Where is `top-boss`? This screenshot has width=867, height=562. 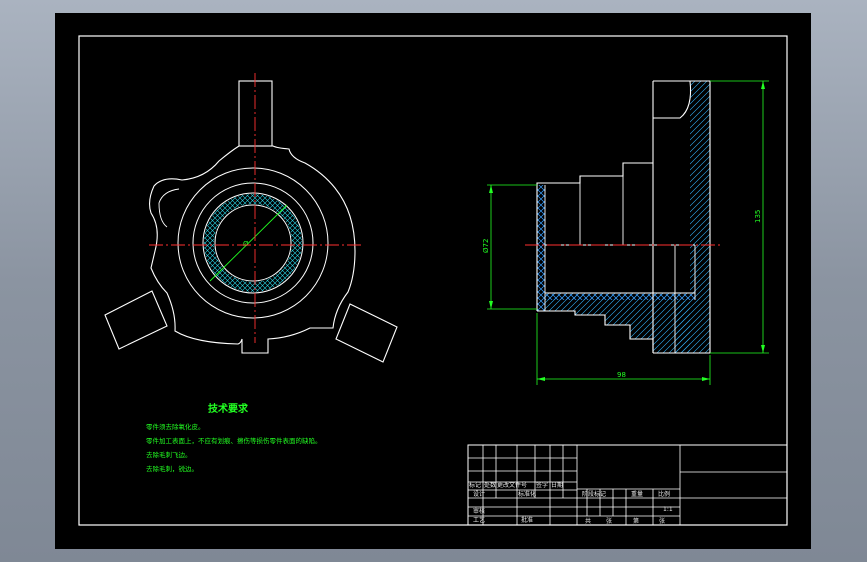 top-boss is located at coordinates (255, 113).